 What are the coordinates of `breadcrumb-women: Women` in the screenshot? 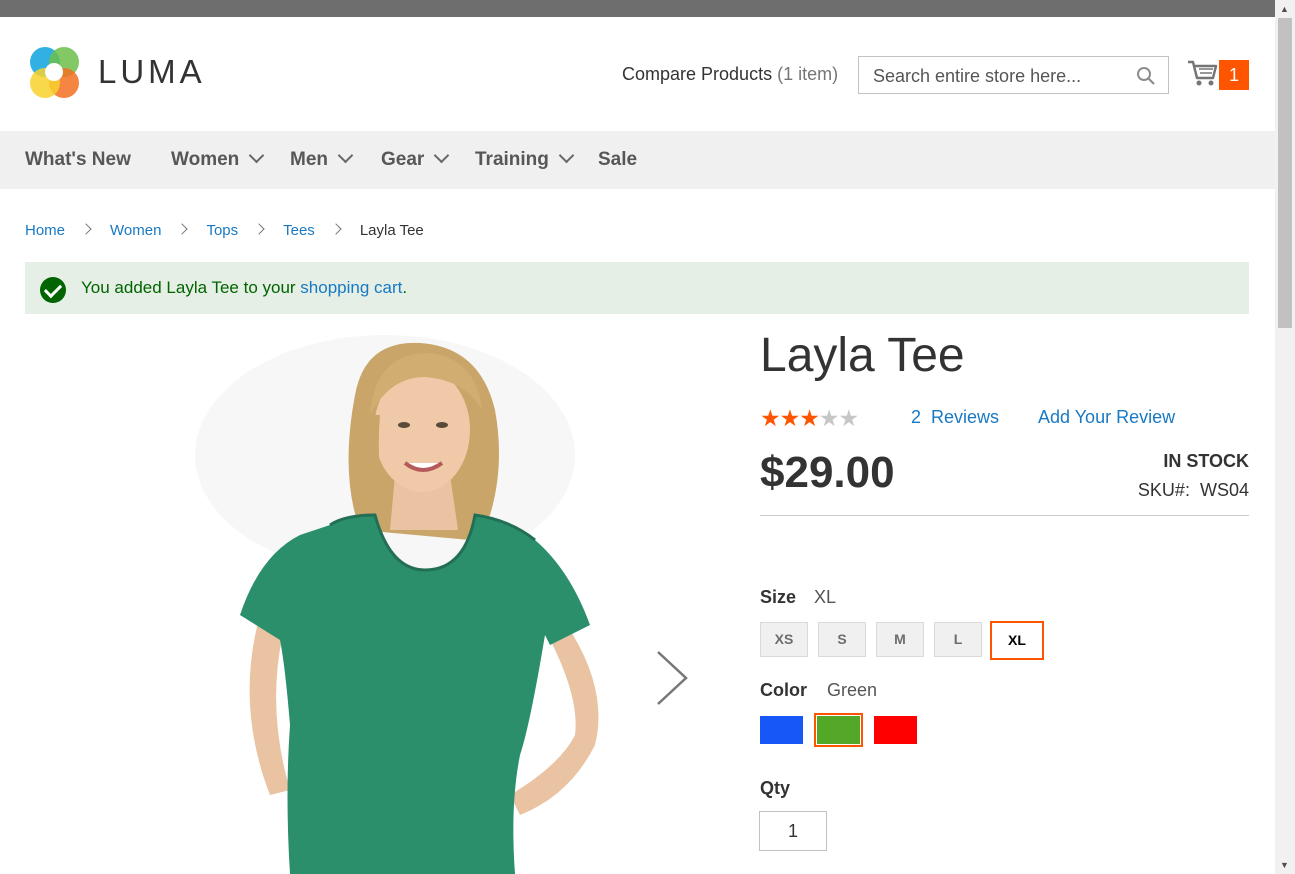 It's located at (135, 230).